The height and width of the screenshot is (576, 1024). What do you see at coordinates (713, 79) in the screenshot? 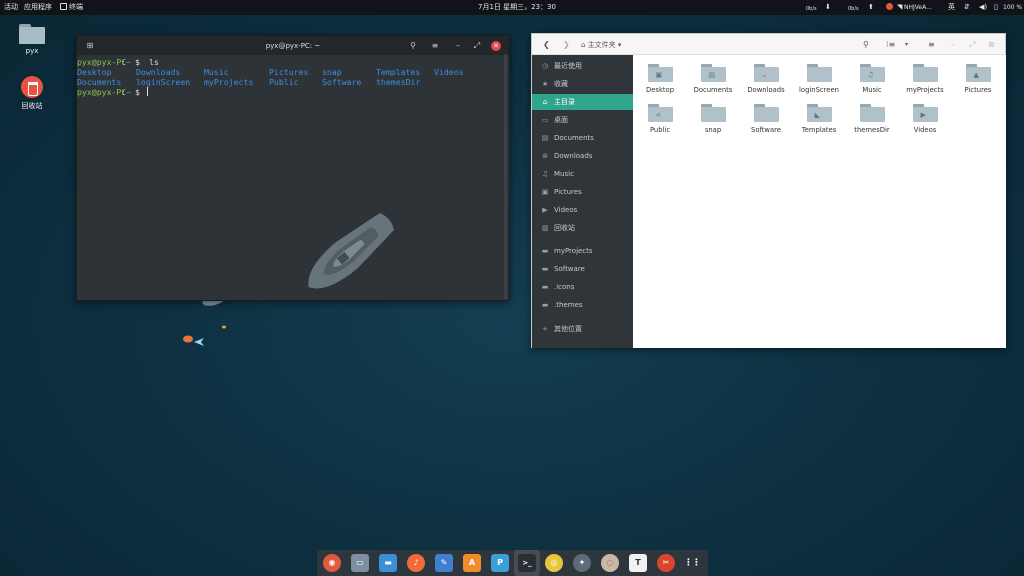
I see `folder-item-documents: ▤ Documents` at bounding box center [713, 79].